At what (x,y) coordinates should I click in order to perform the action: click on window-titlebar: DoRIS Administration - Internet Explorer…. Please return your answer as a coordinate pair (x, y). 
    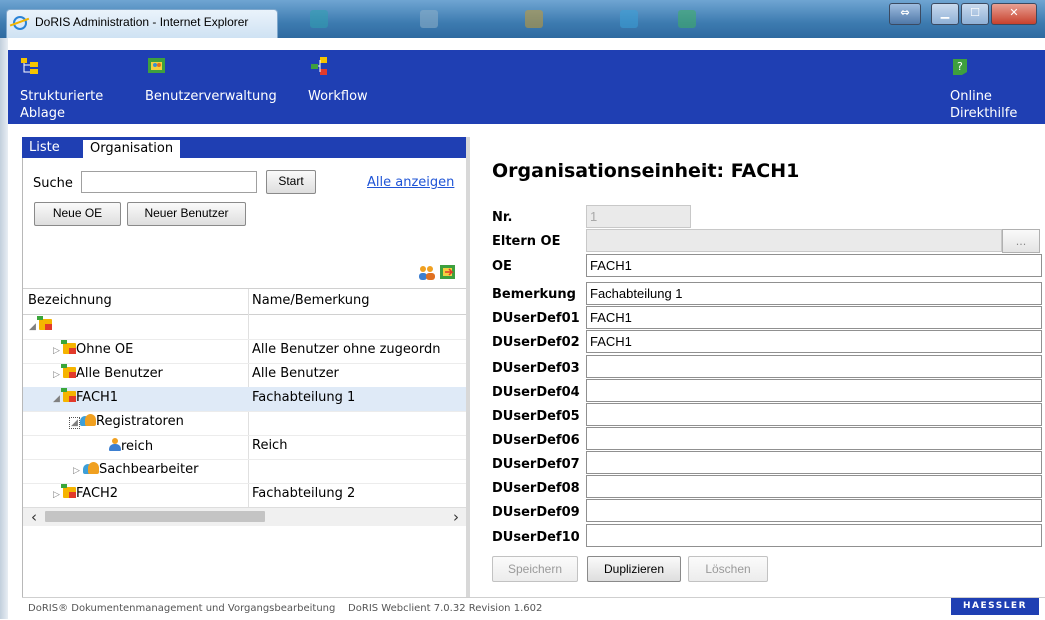
    Looking at the image, I should click on (522, 19).